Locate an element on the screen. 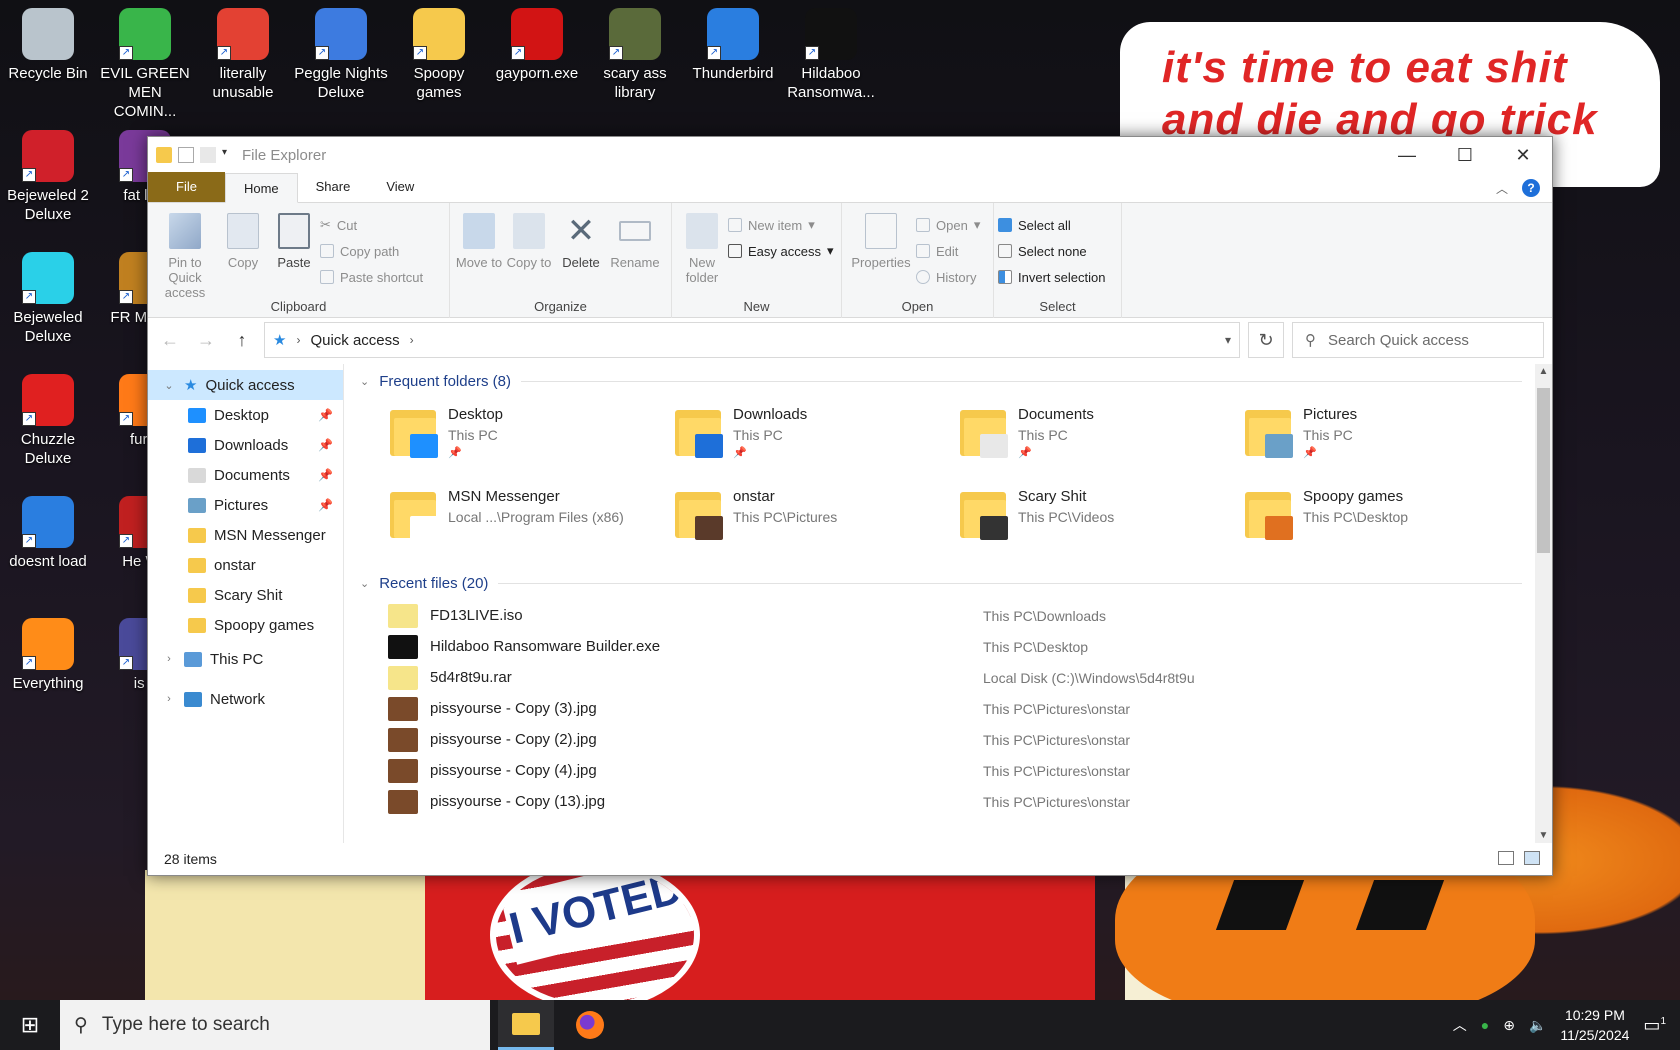 Image resolution: width=1680 pixels, height=1050 pixels. desktop-icon-item: ↗ doesnt load is located at coordinates (48, 533).